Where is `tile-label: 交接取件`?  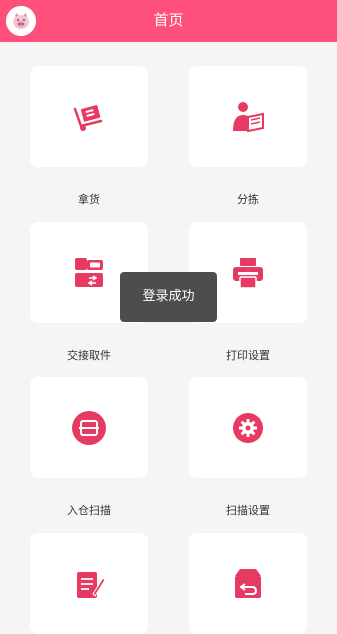 tile-label: 交接取件 is located at coordinates (89, 355).